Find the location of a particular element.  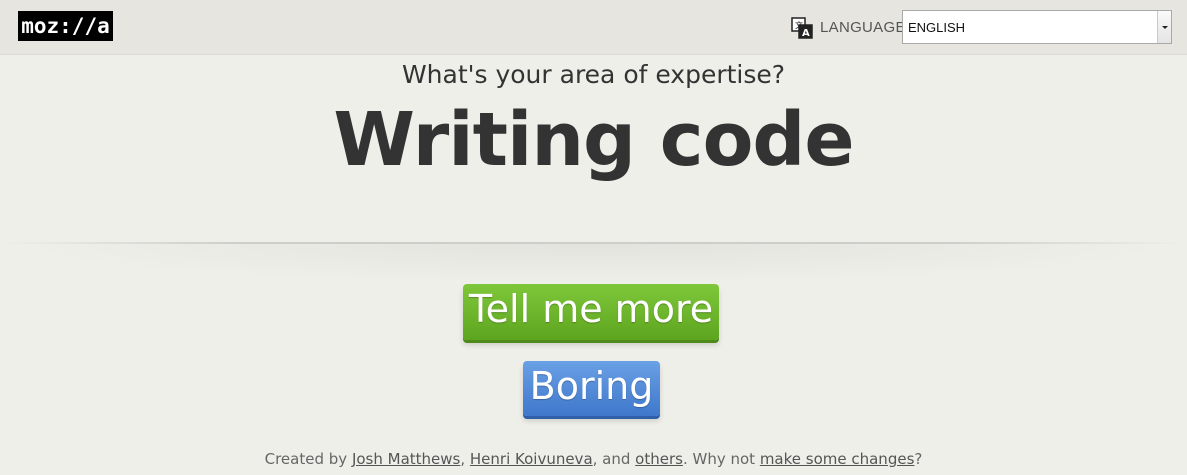

author-link-josh: Josh Matthews is located at coordinates (406, 459).